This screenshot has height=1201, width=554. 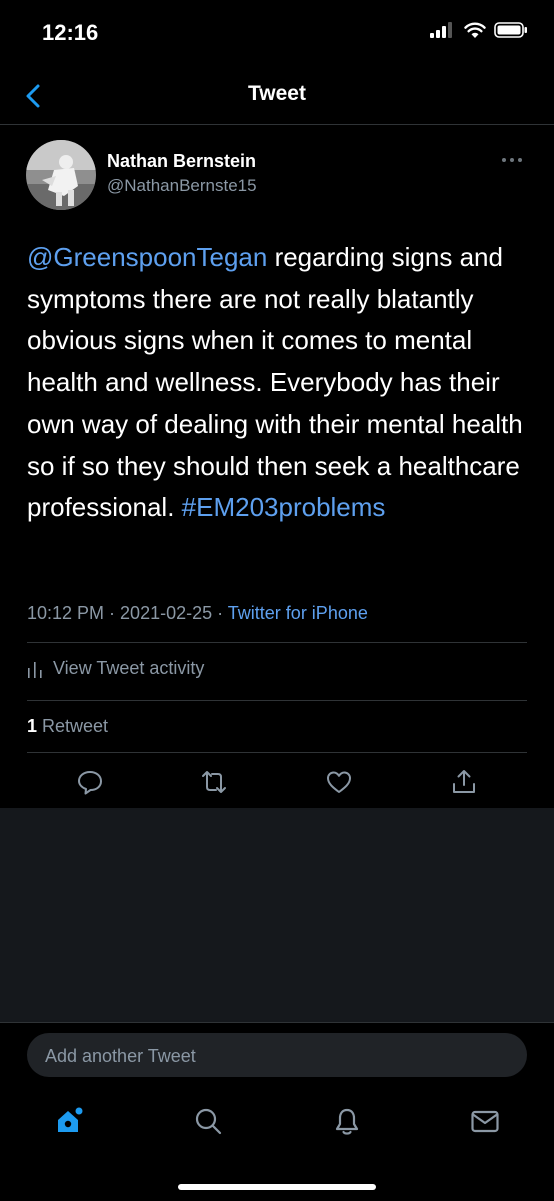 I want to click on nav-bar: Tweet, so click(x=277, y=96).